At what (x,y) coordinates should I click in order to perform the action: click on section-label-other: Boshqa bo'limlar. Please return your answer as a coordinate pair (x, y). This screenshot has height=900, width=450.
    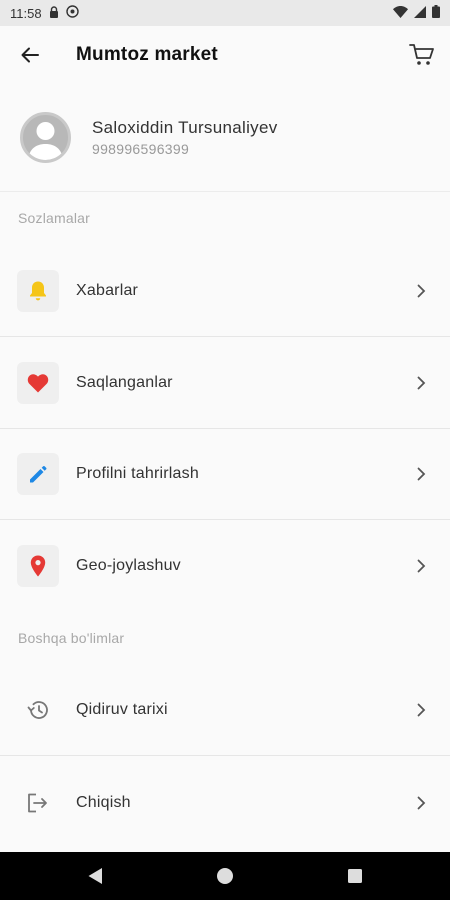
    Looking at the image, I should click on (71, 638).